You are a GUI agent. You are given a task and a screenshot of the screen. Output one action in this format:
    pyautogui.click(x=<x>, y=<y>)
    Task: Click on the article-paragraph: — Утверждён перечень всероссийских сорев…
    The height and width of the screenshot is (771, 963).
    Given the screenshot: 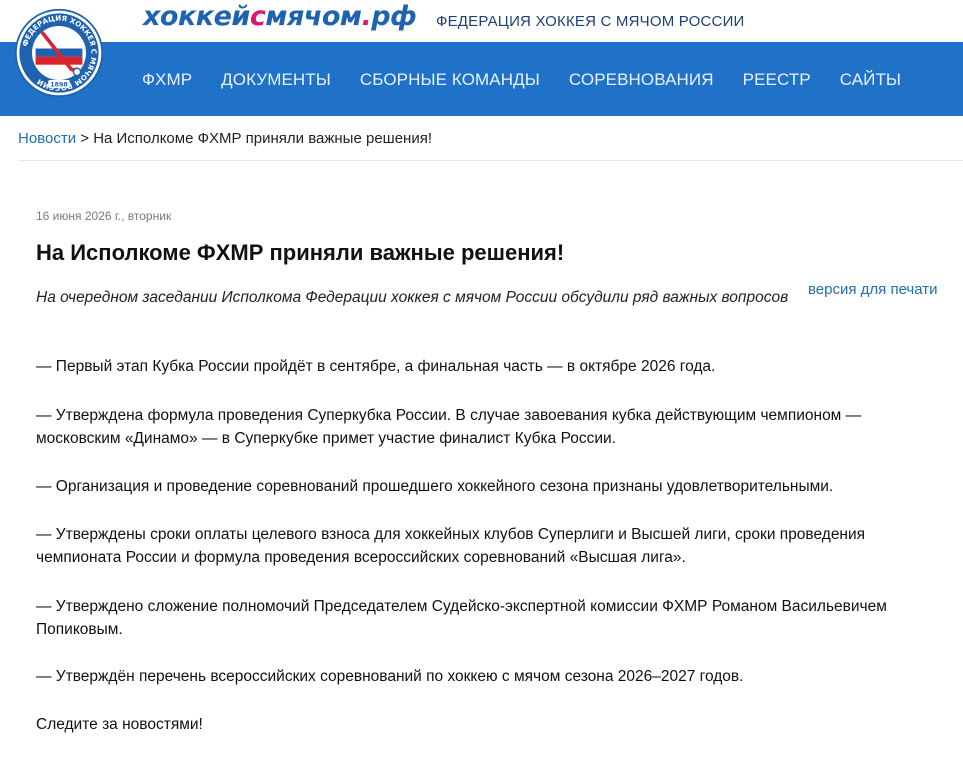 What is the action you would take?
    pyautogui.click(x=390, y=676)
    